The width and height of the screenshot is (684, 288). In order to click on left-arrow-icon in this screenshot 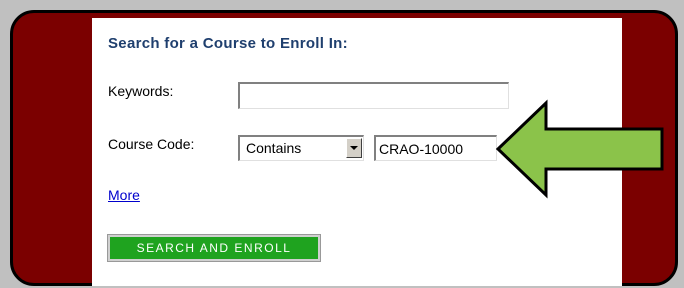, I will do `click(579, 149)`.